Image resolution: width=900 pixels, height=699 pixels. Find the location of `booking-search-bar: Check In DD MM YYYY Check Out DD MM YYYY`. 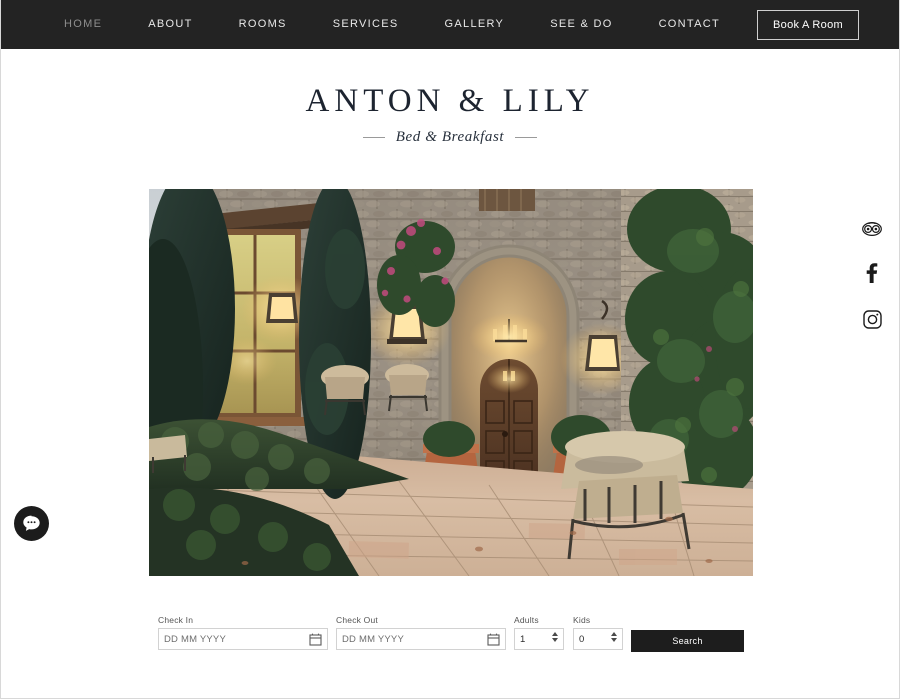

booking-search-bar: Check In DD MM YYYY Check Out DD MM YYYY is located at coordinates (453, 635).